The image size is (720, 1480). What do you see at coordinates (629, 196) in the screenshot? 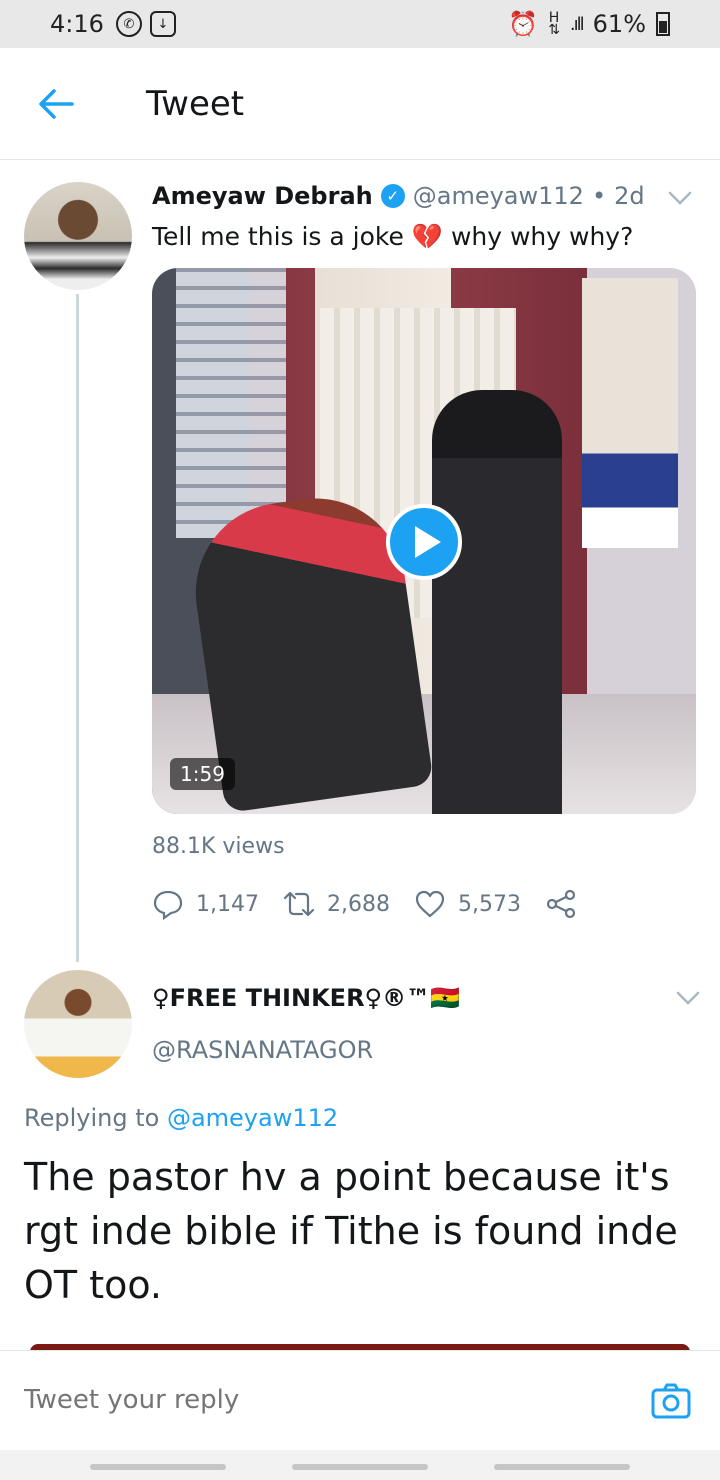
I see `tweet-age: 2d` at bounding box center [629, 196].